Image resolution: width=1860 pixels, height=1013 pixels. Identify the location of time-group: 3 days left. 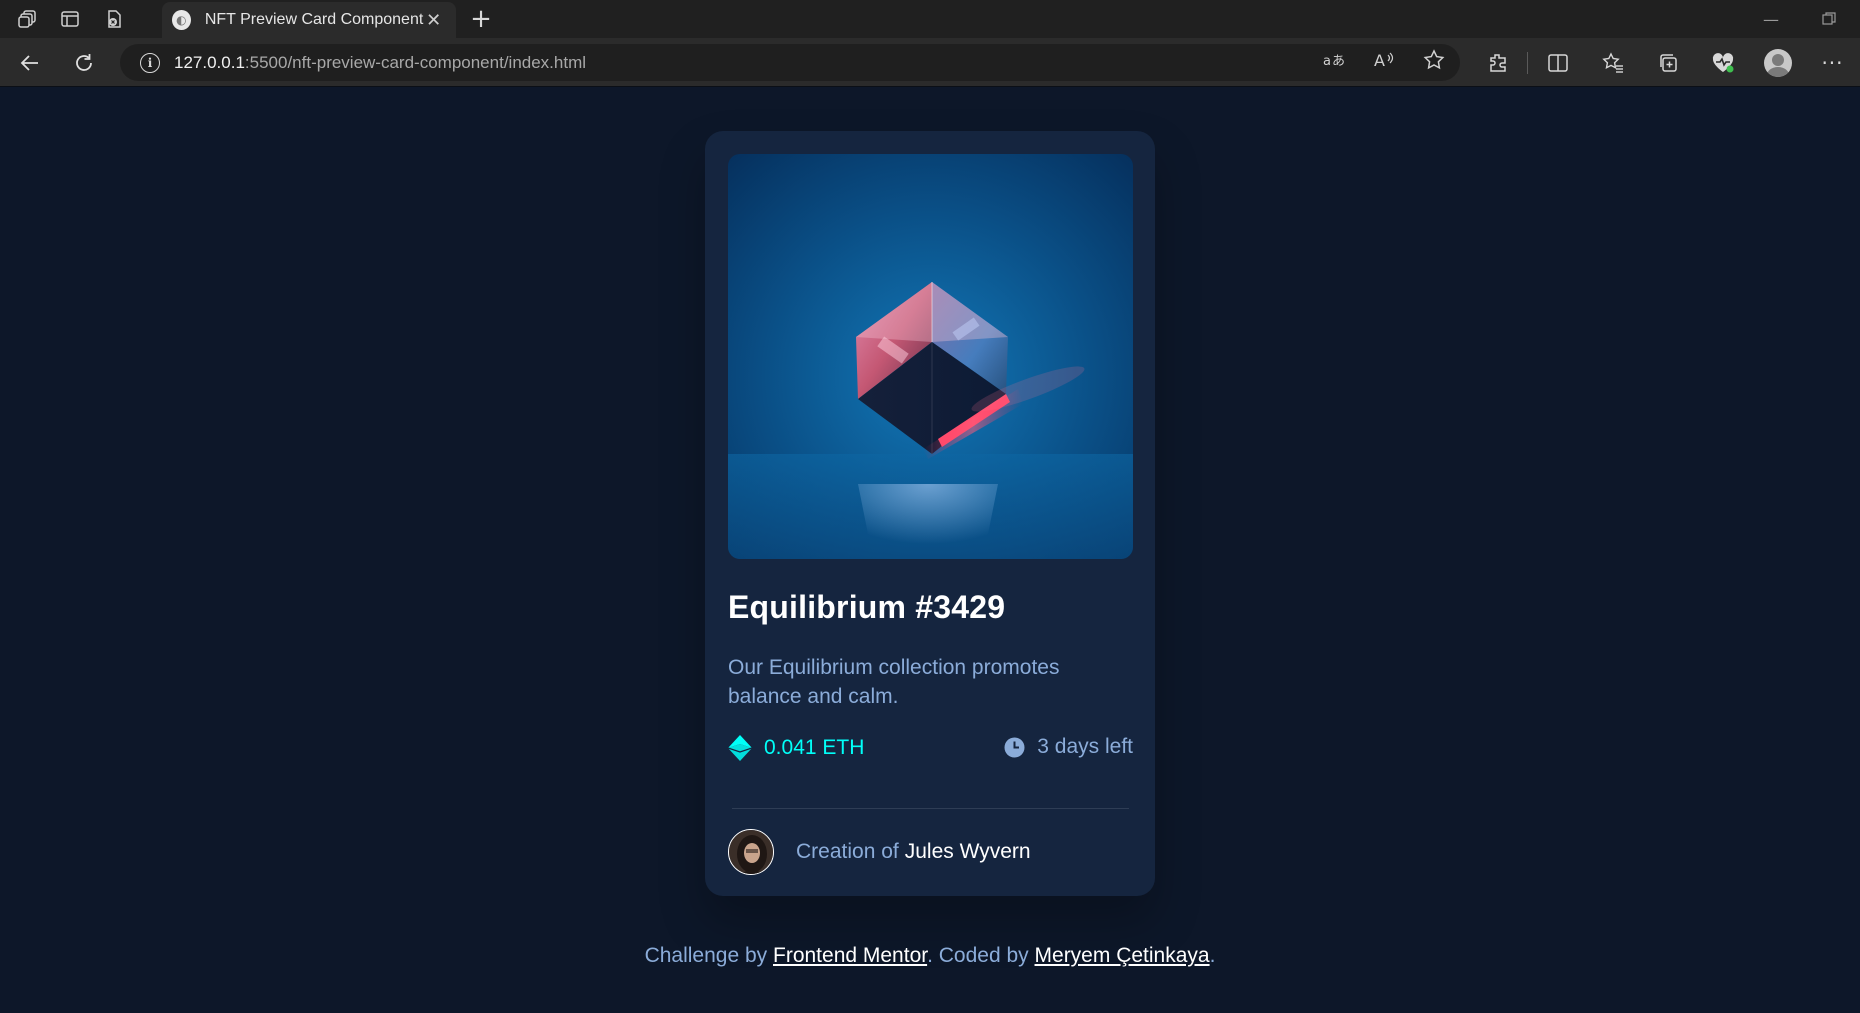
(1068, 747).